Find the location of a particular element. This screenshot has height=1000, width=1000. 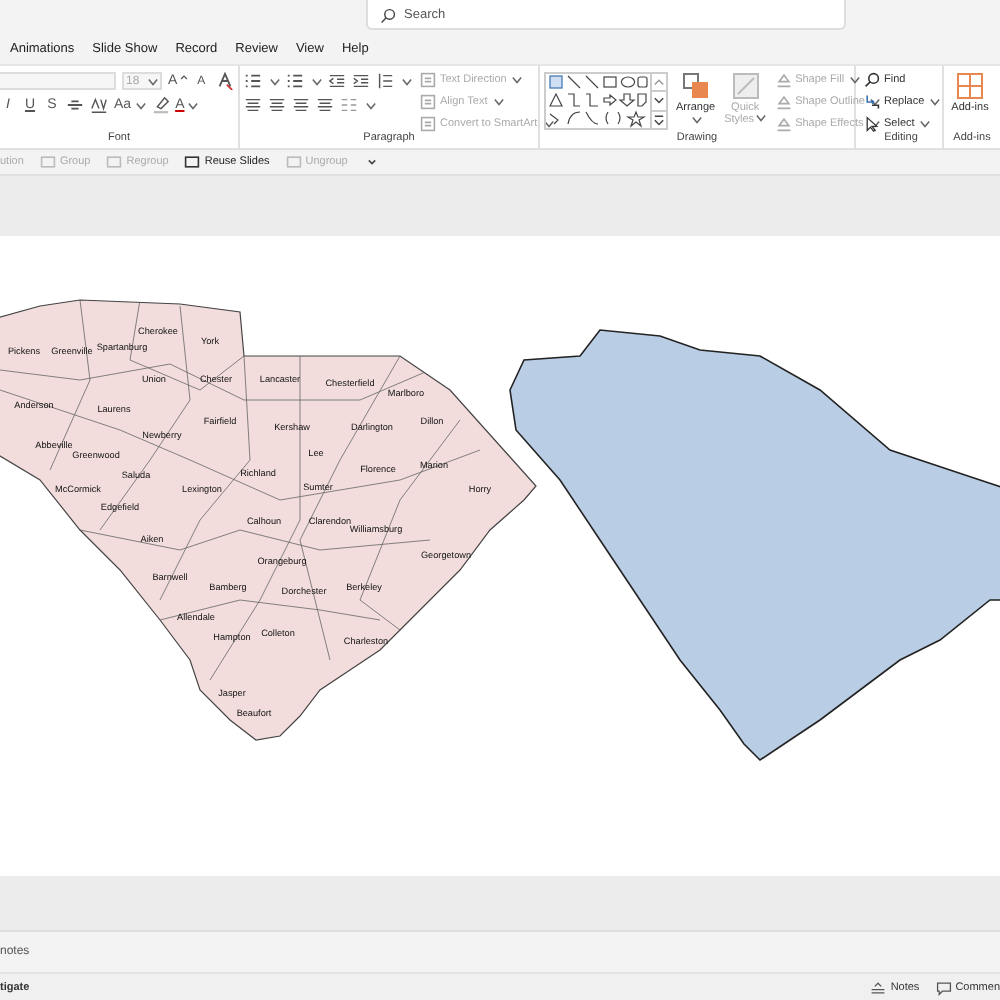

quick-styles-icon is located at coordinates (745, 86).